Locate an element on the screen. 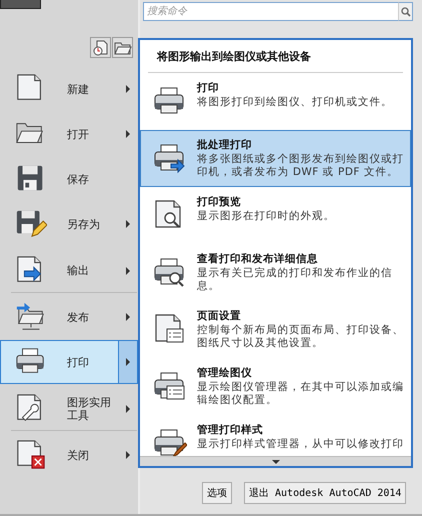 The width and height of the screenshot is (422, 516). submenu-title: 将图形输出到绘图仪或其他设备 is located at coordinates (275, 56).